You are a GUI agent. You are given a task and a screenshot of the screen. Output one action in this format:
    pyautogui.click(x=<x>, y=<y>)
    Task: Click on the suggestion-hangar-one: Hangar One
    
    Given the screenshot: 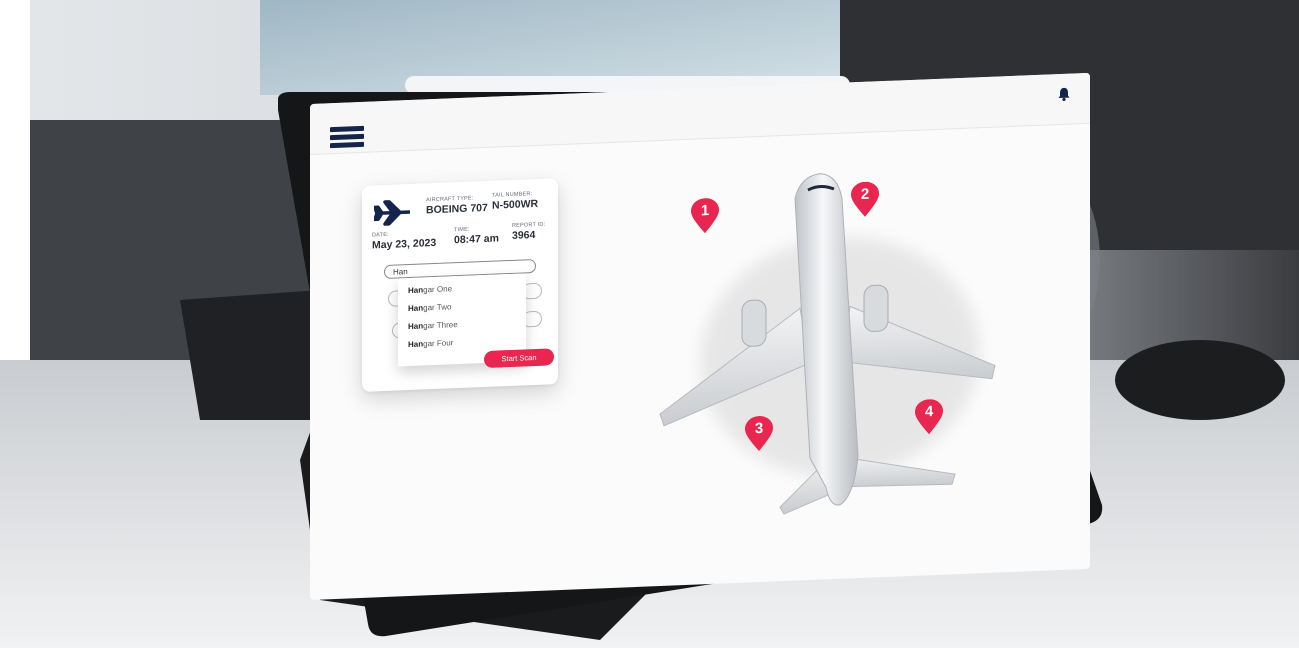 What is the action you would take?
    pyautogui.click(x=430, y=289)
    